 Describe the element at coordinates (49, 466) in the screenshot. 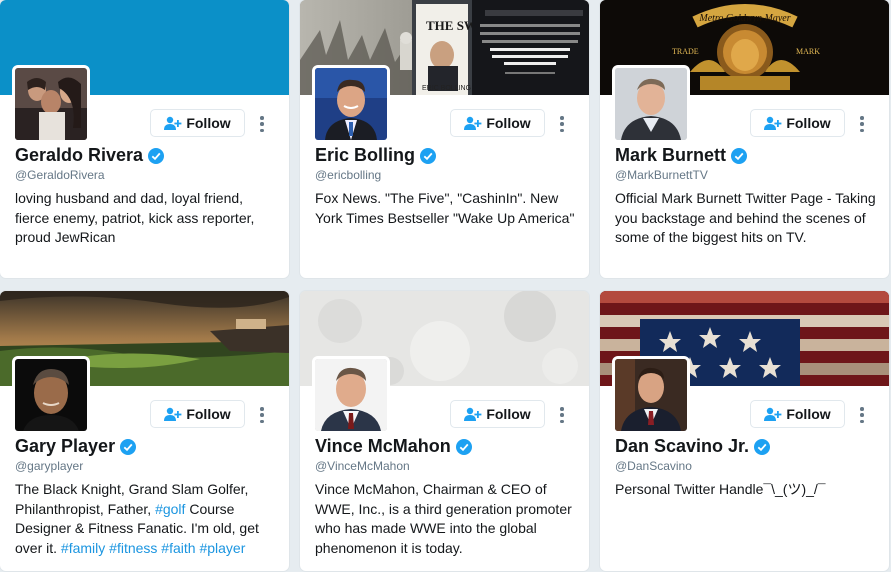

I see `handle: @garyplayer` at that location.